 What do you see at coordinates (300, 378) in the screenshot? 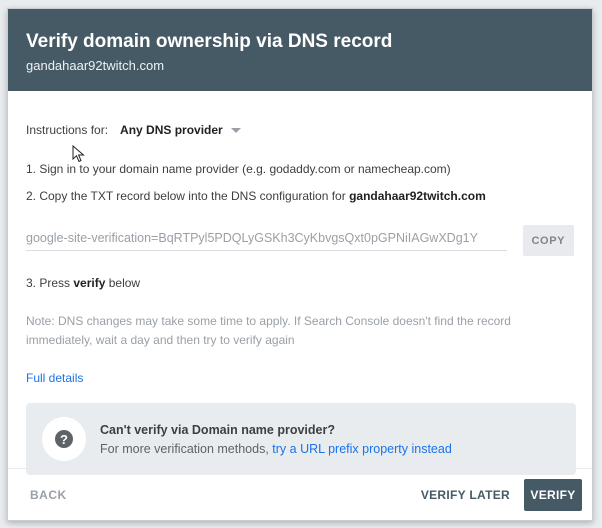
I see `full-details-link: Full details` at bounding box center [300, 378].